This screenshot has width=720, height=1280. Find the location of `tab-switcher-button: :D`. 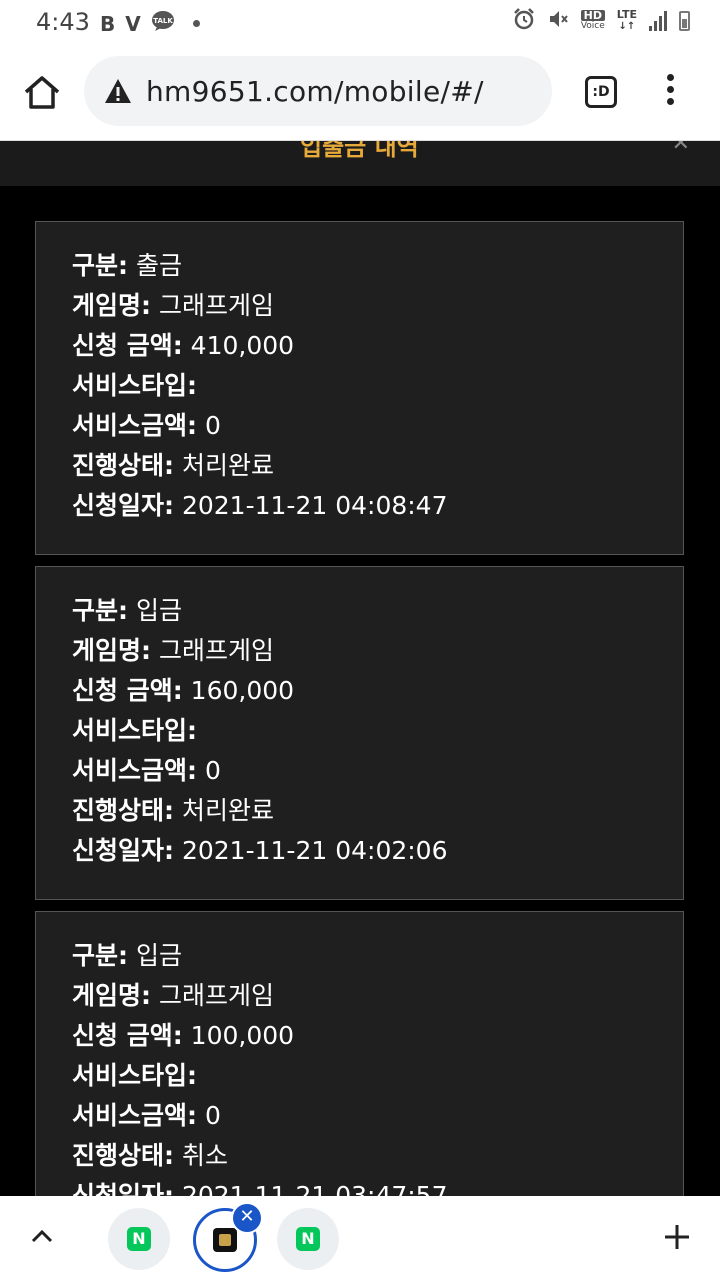

tab-switcher-button: :D is located at coordinates (601, 92).